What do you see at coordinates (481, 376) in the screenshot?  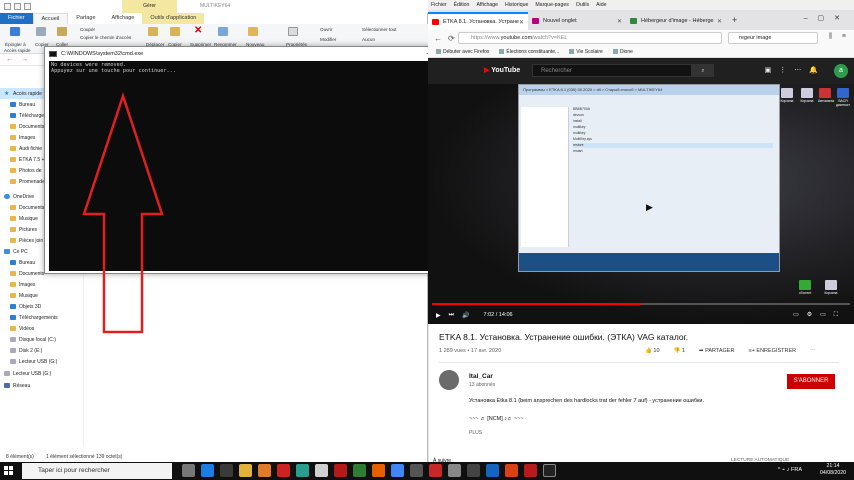 I see `channel-name: Ital_Car` at bounding box center [481, 376].